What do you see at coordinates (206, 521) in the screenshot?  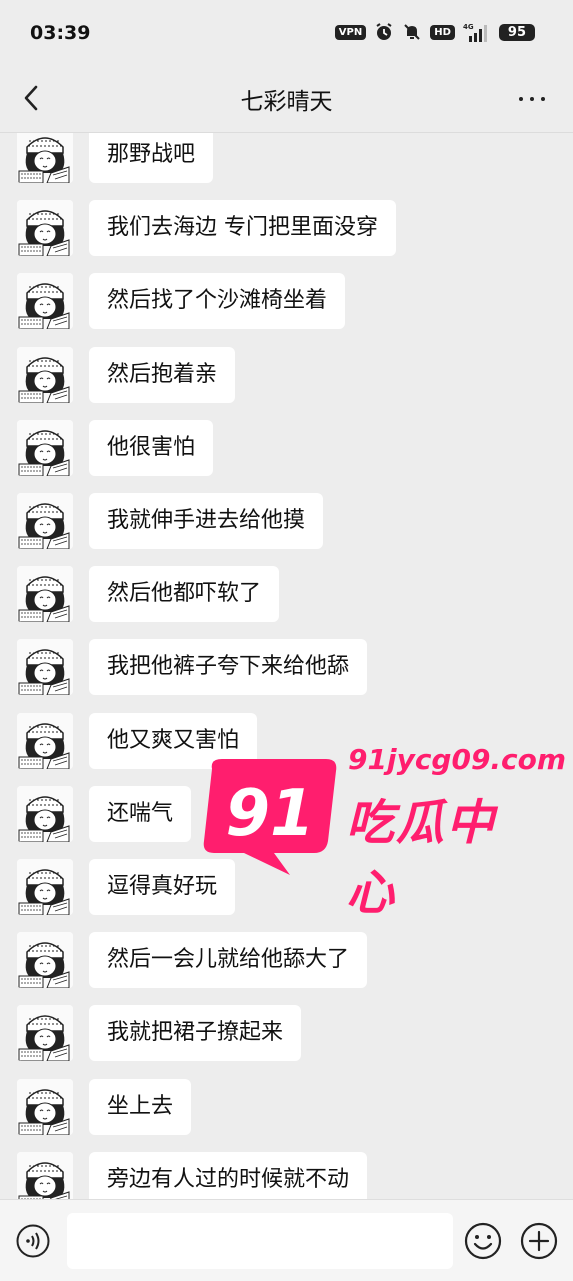 I see `message-bubble: 我就伸手进去给他摸` at bounding box center [206, 521].